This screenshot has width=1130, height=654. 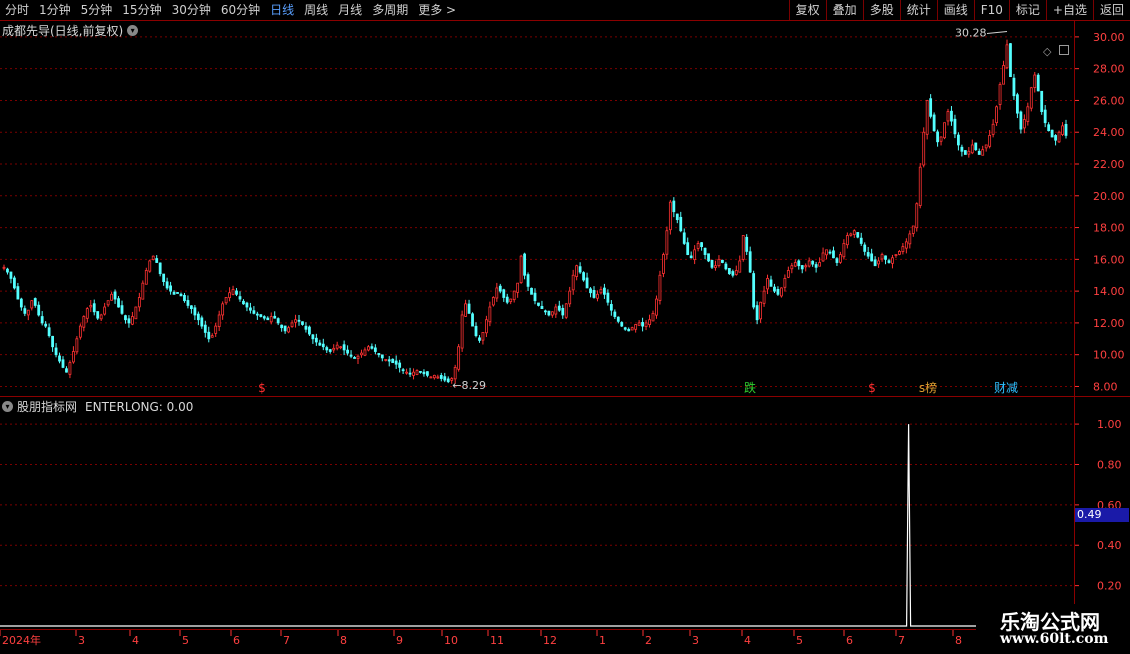 I want to click on diamond-icon: ◇, so click(x=1047, y=51).